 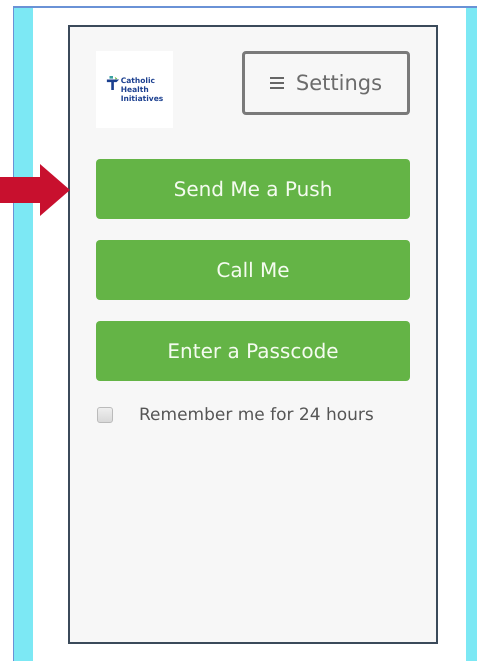 What do you see at coordinates (113, 82) in the screenshot?
I see `cross-logo-icon` at bounding box center [113, 82].